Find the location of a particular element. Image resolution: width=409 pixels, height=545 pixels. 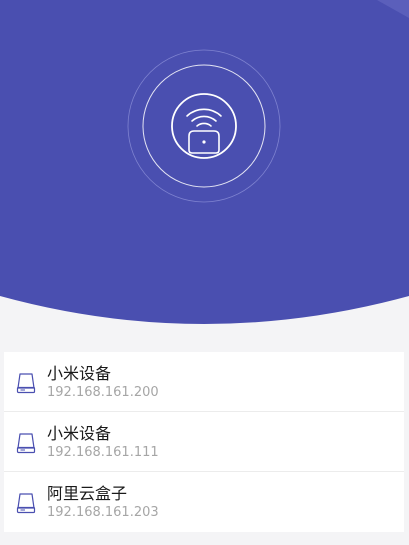

device-item: 小米设备 192.168.161.200 is located at coordinates (204, 382).